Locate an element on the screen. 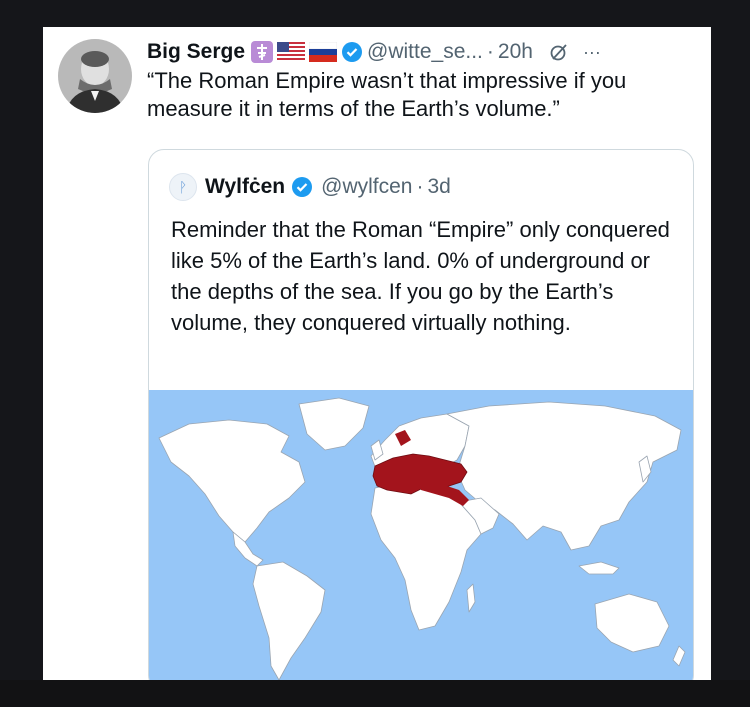 This screenshot has height=707, width=750. author-name: Big Serge is located at coordinates (196, 52).